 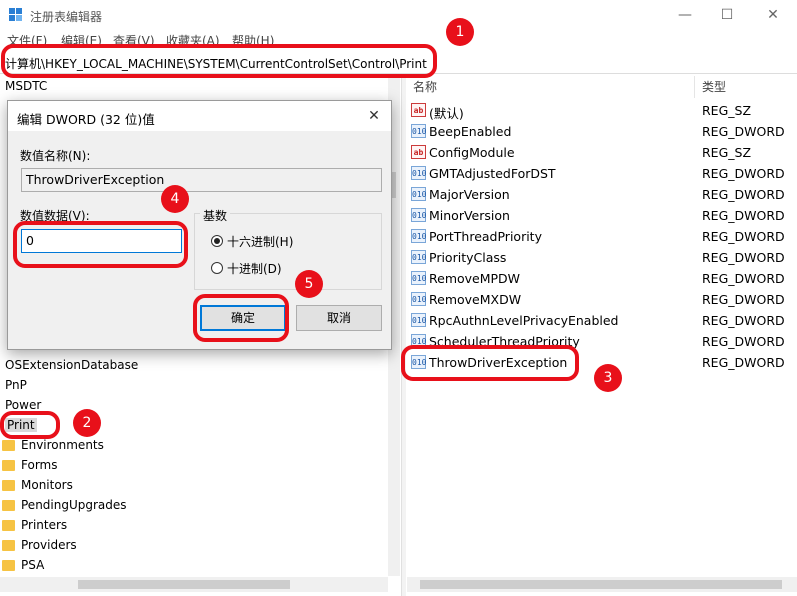 I want to click on value-name: MajorVersion, so click(x=469, y=194).